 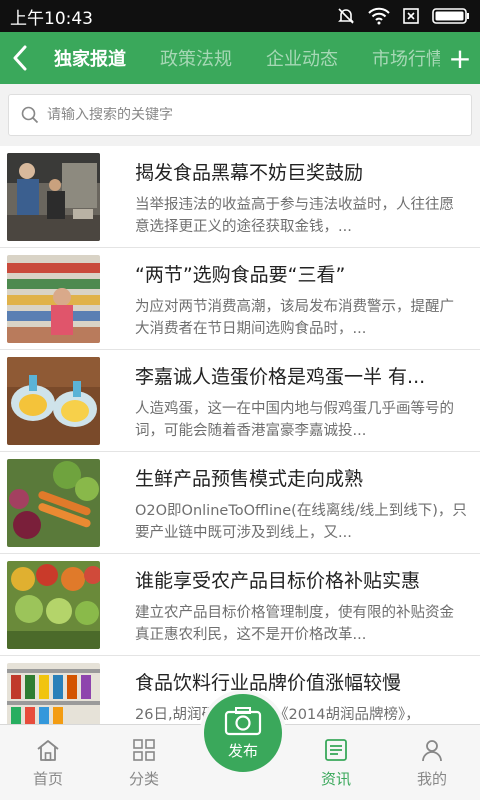 I want to click on wifi-icon, so click(x=379, y=16).